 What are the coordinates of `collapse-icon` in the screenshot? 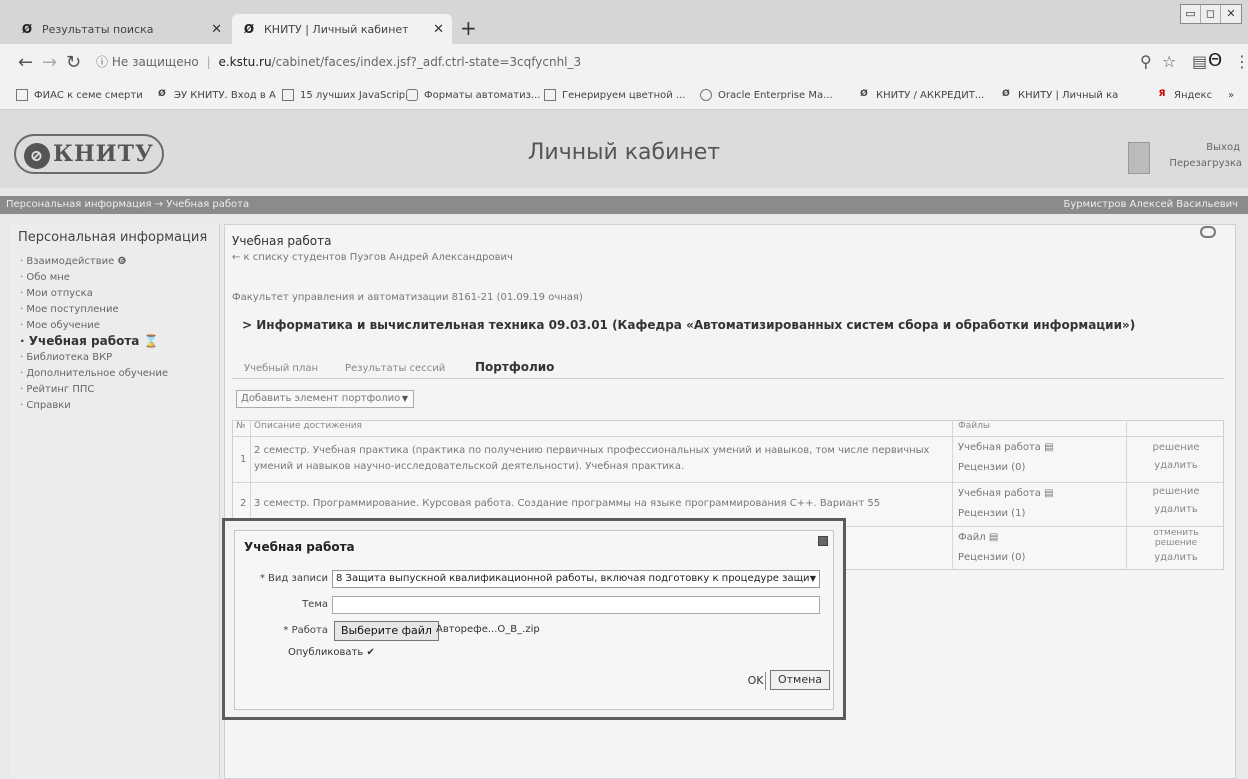 It's located at (1208, 232).